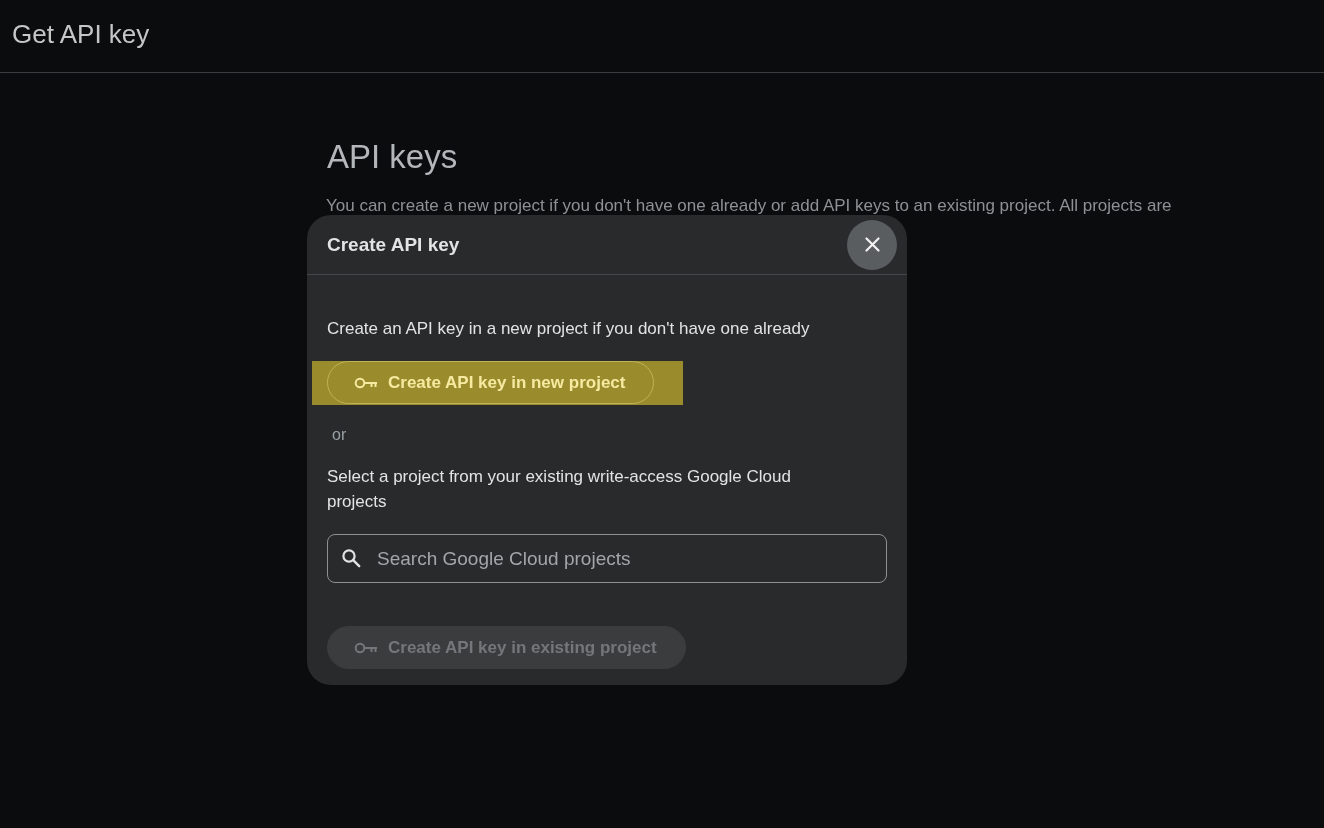 Image resolution: width=1324 pixels, height=828 pixels. I want to click on instruction-text: Select a project from your existing write-access Google Cloud projects, so click(559, 489).